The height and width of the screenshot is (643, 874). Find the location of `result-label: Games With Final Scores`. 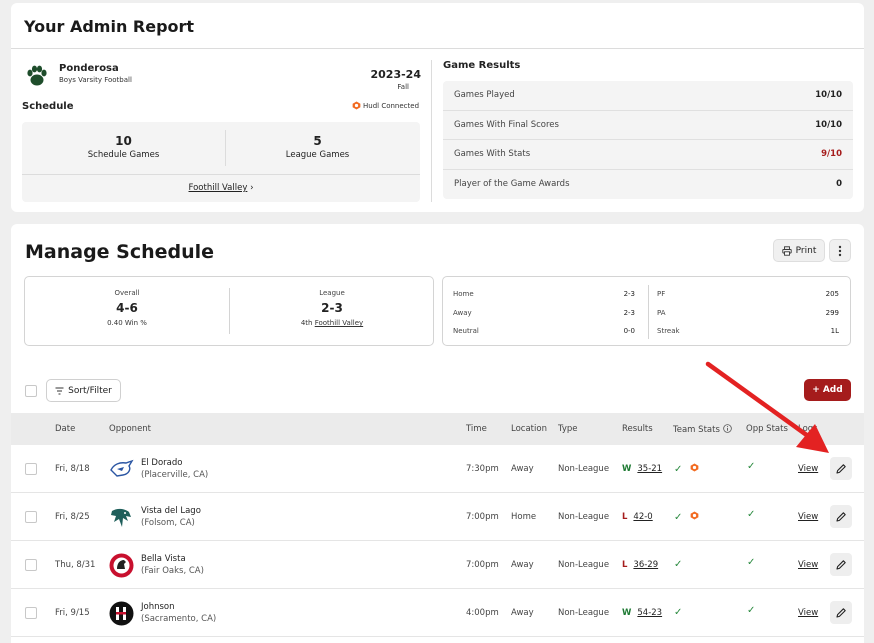

result-label: Games With Final Scores is located at coordinates (506, 124).